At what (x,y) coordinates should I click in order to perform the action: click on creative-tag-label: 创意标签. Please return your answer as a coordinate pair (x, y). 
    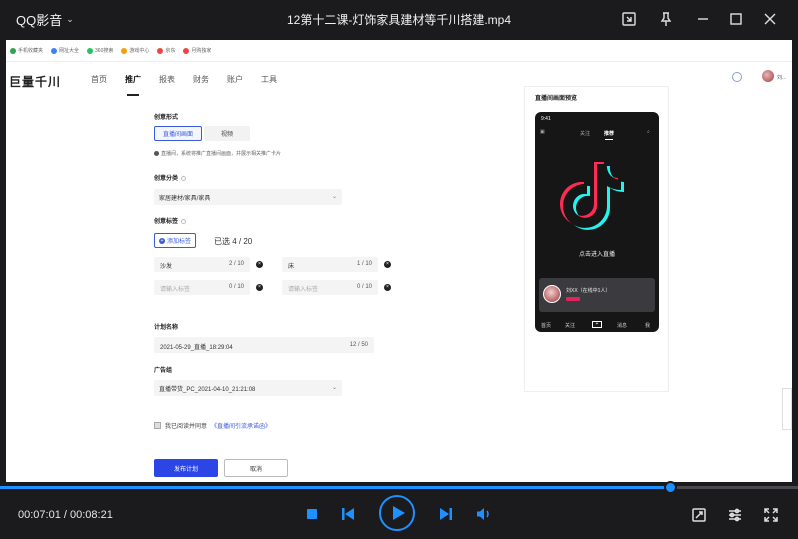
    Looking at the image, I should click on (170, 220).